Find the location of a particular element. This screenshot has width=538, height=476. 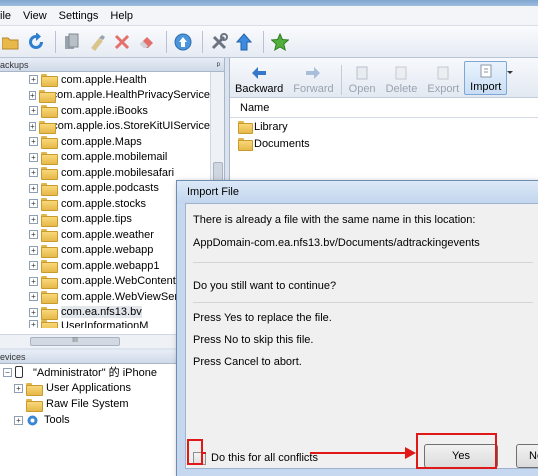

cancel-hint: Press Cancel to abort. is located at coordinates (247, 362).